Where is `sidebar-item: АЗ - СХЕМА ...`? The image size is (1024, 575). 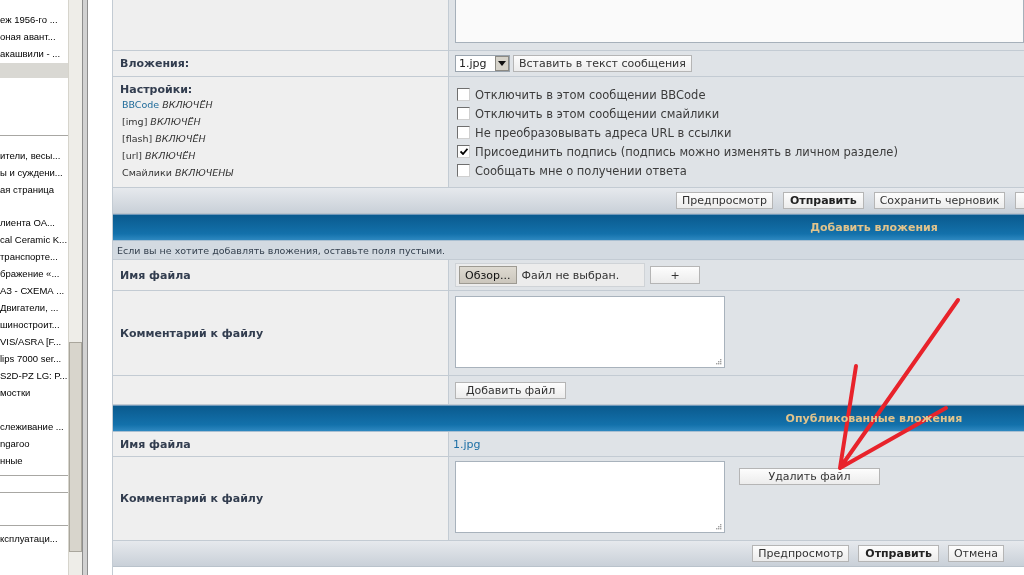 sidebar-item: АЗ - СХЕМА ... is located at coordinates (34, 290).